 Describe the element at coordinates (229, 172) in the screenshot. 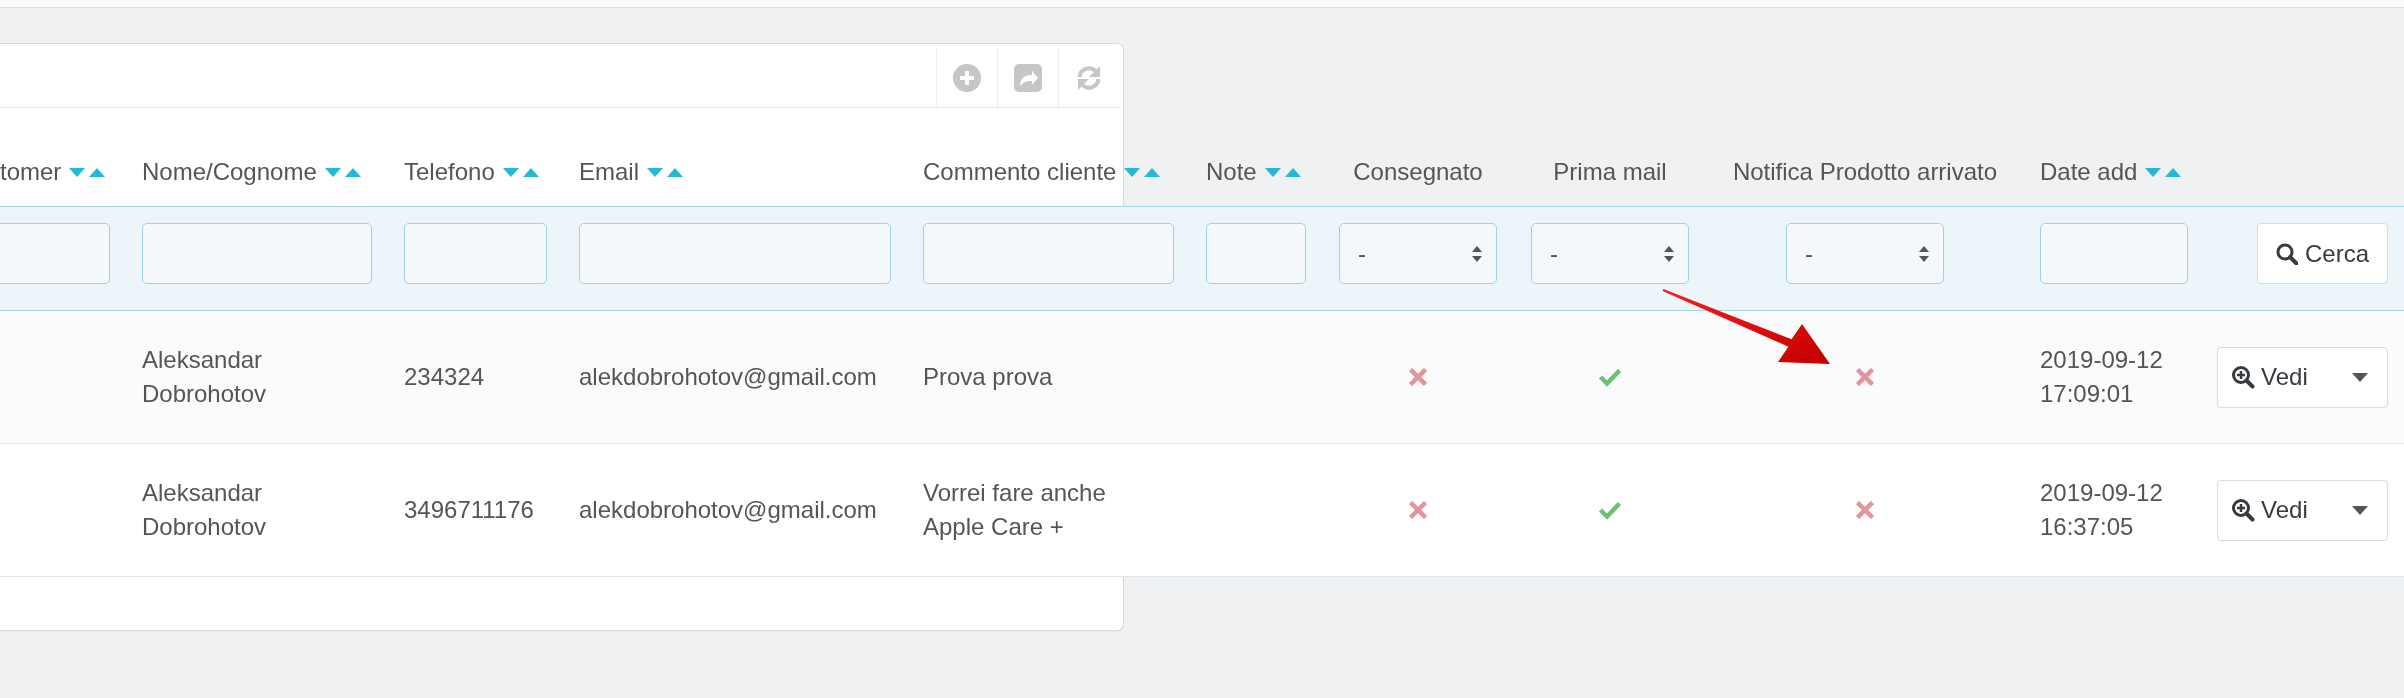

I see `column-header: Nome/Cognome` at that location.